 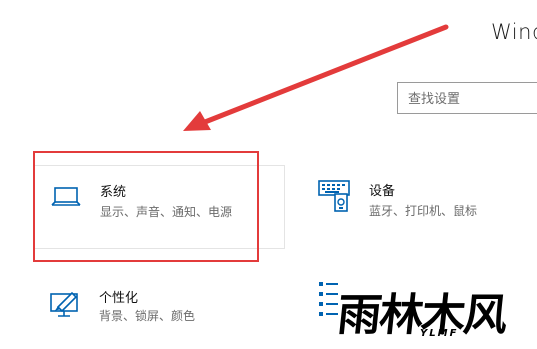 I want to click on tile-title: 设备, so click(x=382, y=191).